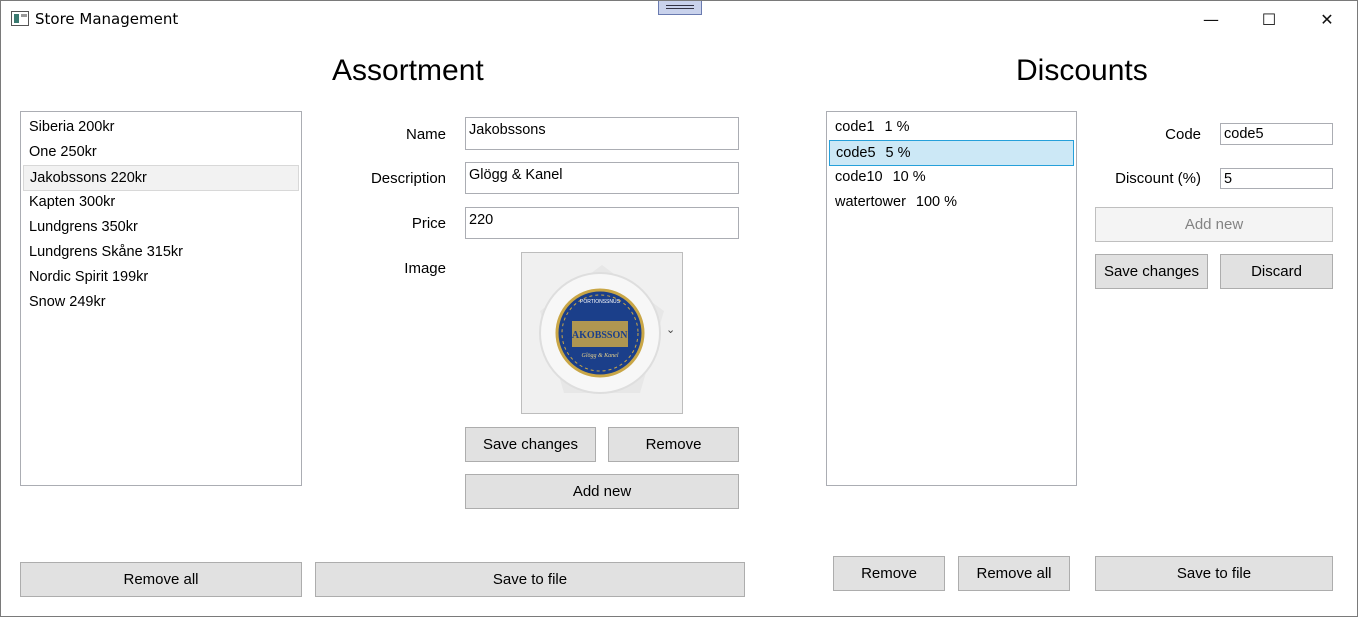  What do you see at coordinates (889, 573) in the screenshot?
I see `discount-remove-button: Remove` at bounding box center [889, 573].